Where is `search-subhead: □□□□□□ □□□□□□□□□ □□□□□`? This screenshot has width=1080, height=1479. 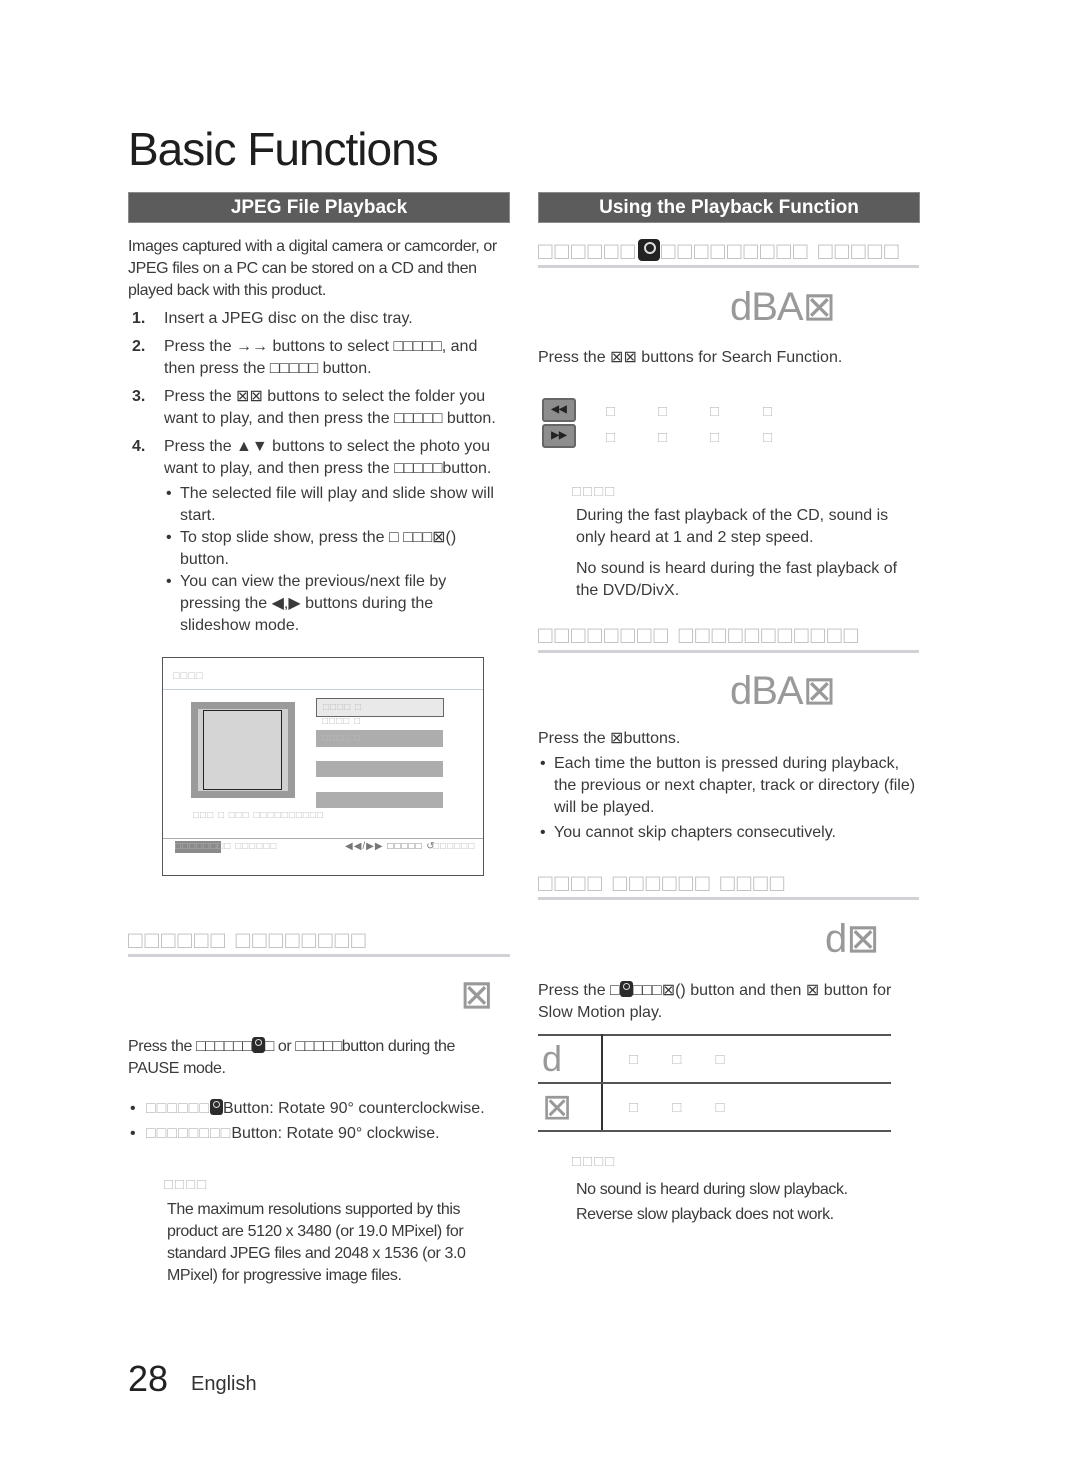
search-subhead: □□□□□□ □□□□□□□□□ □□□□□ is located at coordinates (719, 251).